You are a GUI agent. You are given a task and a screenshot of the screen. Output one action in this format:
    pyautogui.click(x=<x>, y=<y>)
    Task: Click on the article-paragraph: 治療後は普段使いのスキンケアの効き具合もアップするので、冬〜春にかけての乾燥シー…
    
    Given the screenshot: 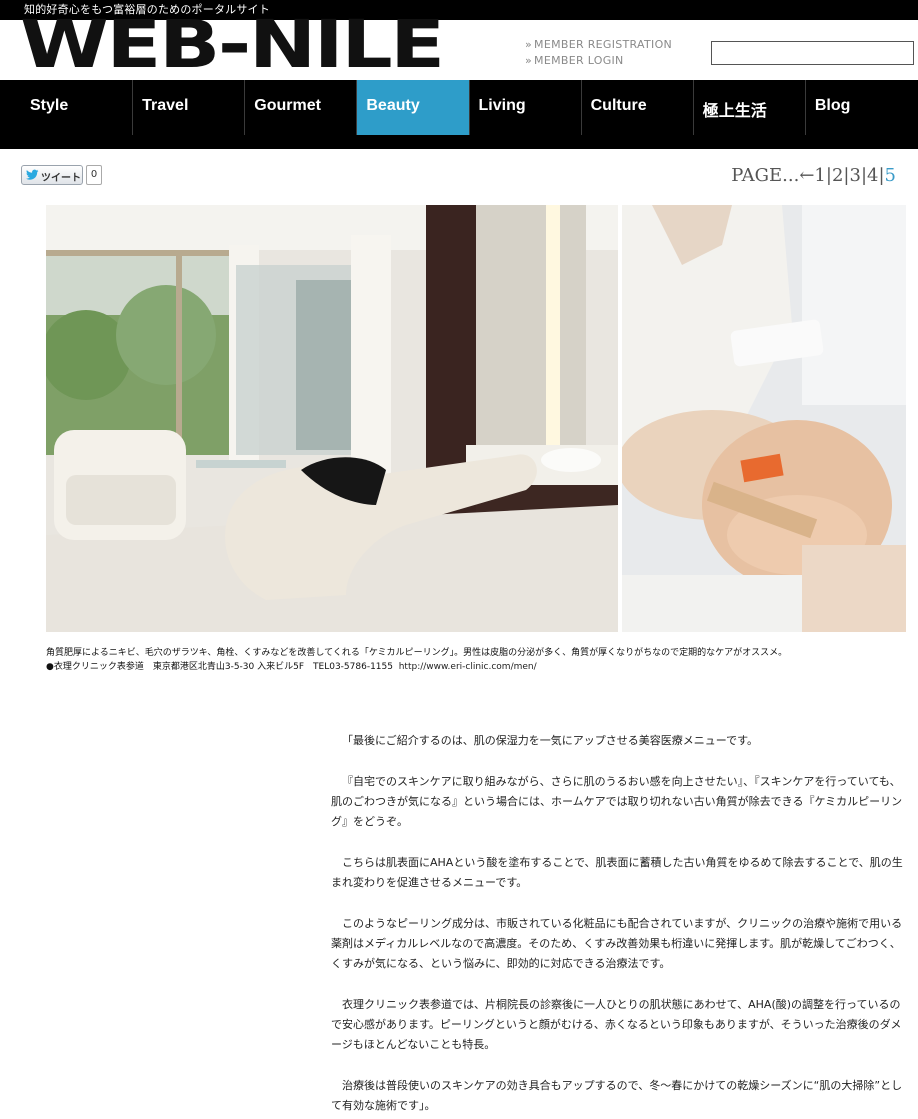 What is the action you would take?
    pyautogui.click(x=617, y=1095)
    